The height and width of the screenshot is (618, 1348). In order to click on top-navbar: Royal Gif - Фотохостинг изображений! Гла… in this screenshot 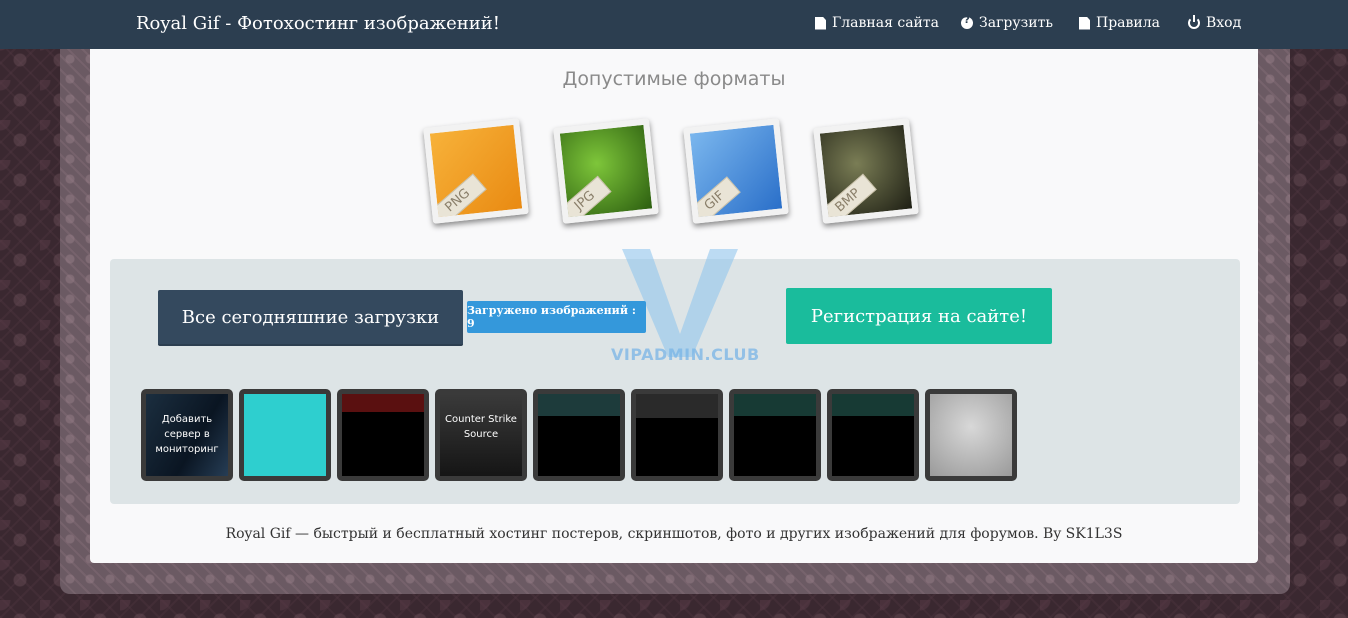, I will do `click(674, 24)`.